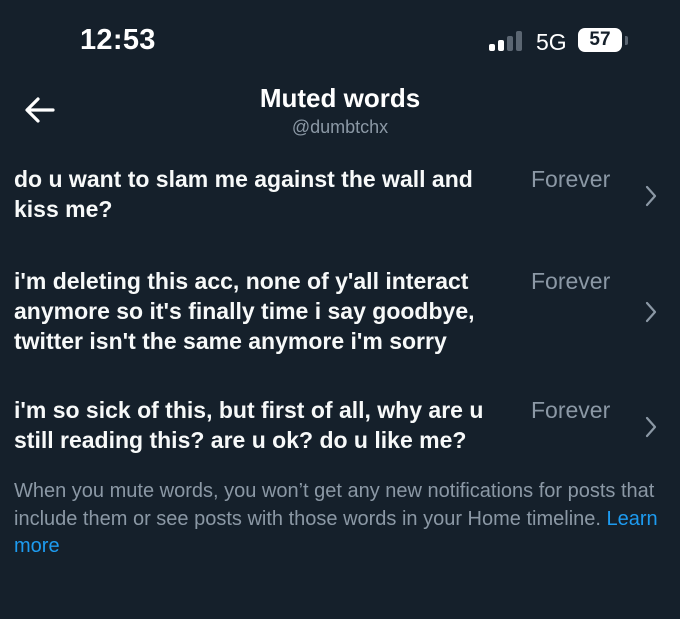 Image resolution: width=680 pixels, height=619 pixels. I want to click on account-handle: @dumbtchx, so click(340, 127).